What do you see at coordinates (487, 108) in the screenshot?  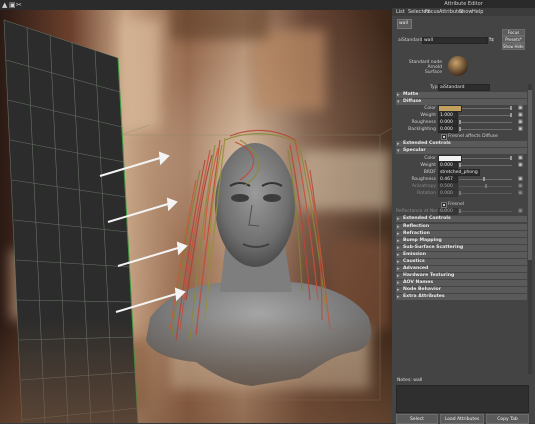 I see `diffuse-color-slider` at bounding box center [487, 108].